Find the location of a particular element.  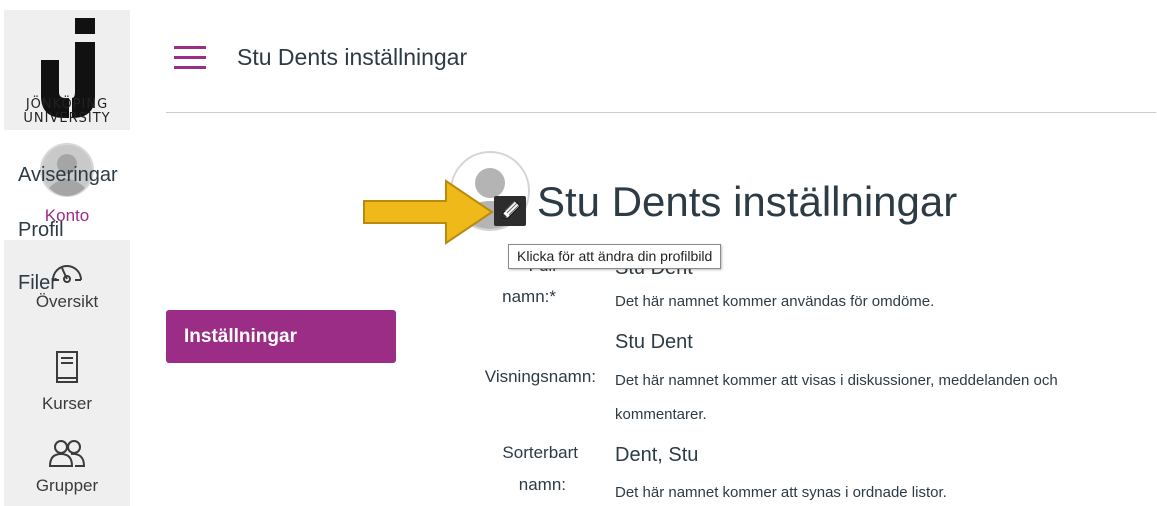

section-nav-files: Filer is located at coordinates (37, 283).